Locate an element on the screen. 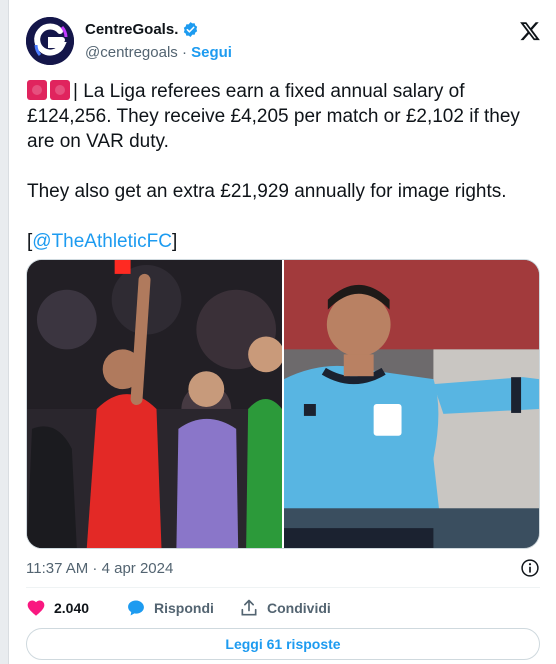 Image resolution: width=556 pixels, height=664 pixels. heart-icon is located at coordinates (36, 608).